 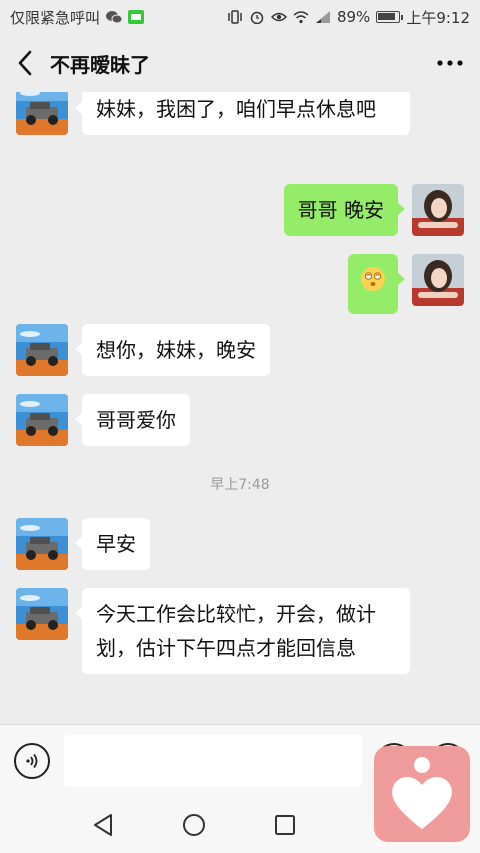 I want to click on message-bubble: 早安, so click(x=112, y=544).